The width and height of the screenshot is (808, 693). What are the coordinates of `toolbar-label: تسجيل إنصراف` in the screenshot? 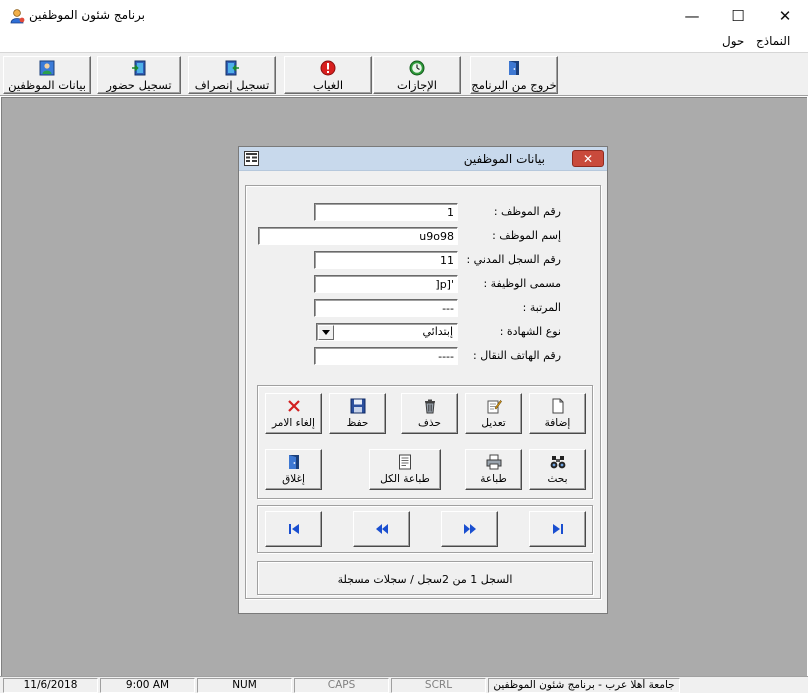 It's located at (232, 85).